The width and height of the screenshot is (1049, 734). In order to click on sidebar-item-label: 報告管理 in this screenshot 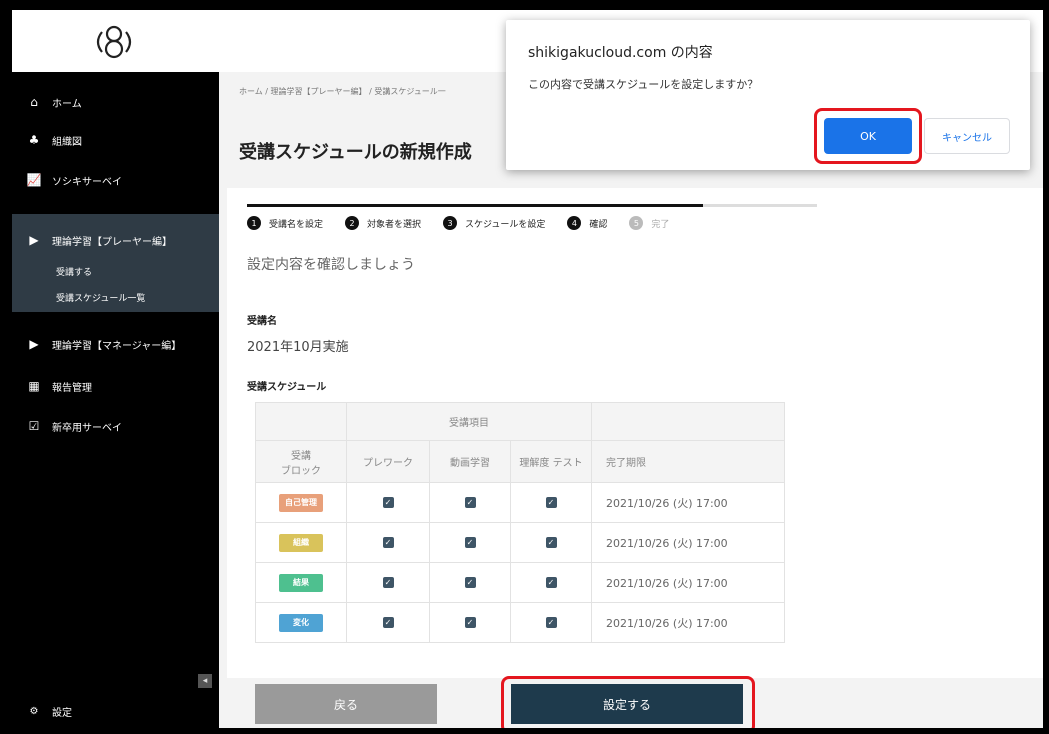, I will do `click(72, 388)`.